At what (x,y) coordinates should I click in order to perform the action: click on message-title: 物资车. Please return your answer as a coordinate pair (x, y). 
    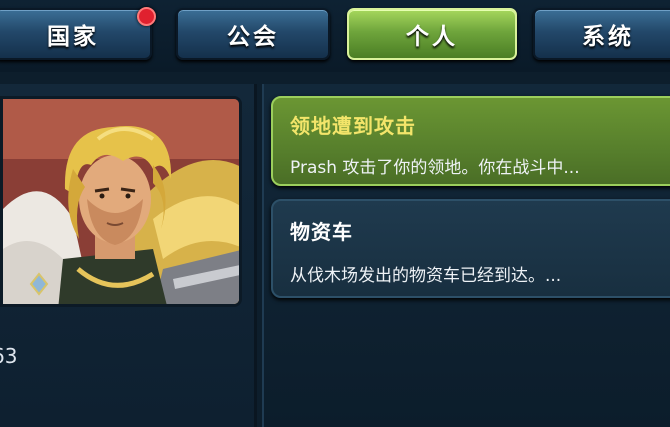
    Looking at the image, I should click on (321, 232).